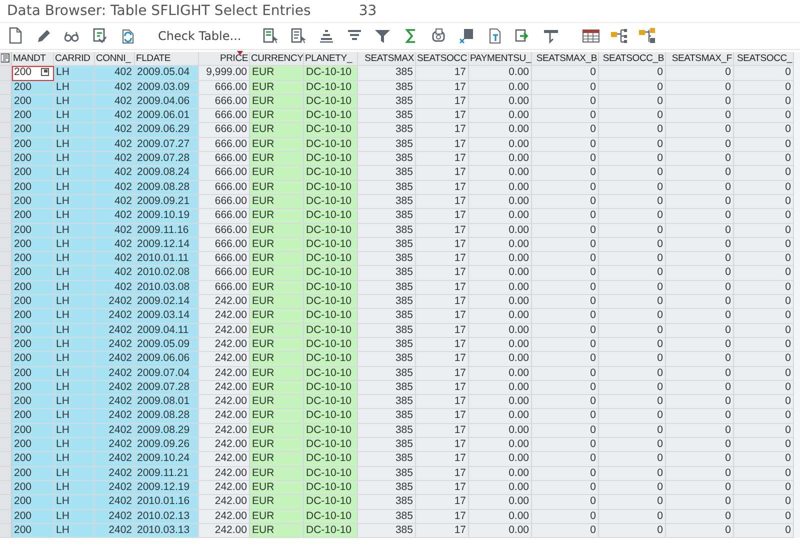  Describe the element at coordinates (224, 359) in the screenshot. I see `table-cell: 242.00` at that location.